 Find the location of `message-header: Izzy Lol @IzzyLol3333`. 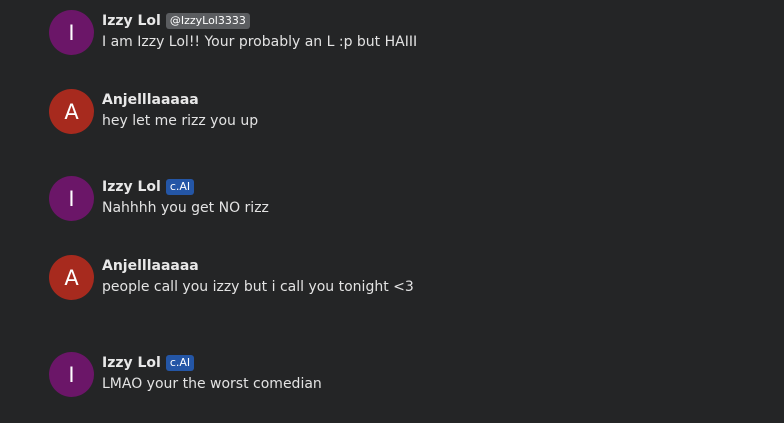

message-header: Izzy Lol @IzzyLol3333 is located at coordinates (176, 21).